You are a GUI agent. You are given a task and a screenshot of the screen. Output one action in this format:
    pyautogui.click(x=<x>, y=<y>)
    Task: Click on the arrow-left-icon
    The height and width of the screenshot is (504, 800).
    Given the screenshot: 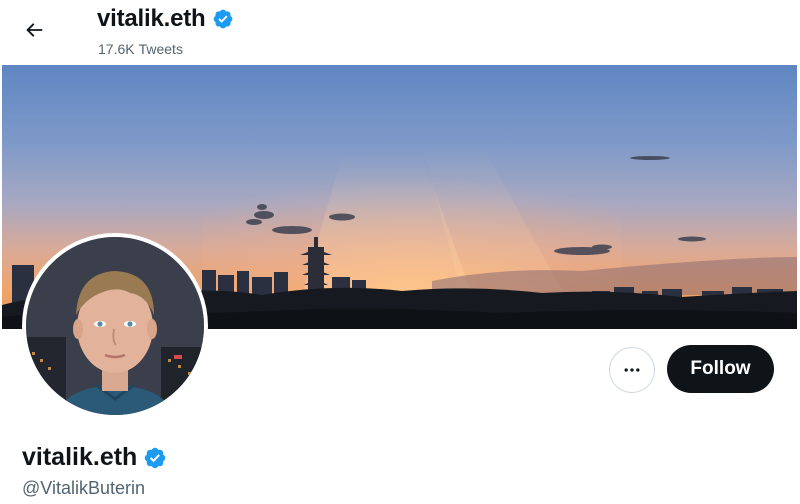 What is the action you would take?
    pyautogui.click(x=34, y=30)
    